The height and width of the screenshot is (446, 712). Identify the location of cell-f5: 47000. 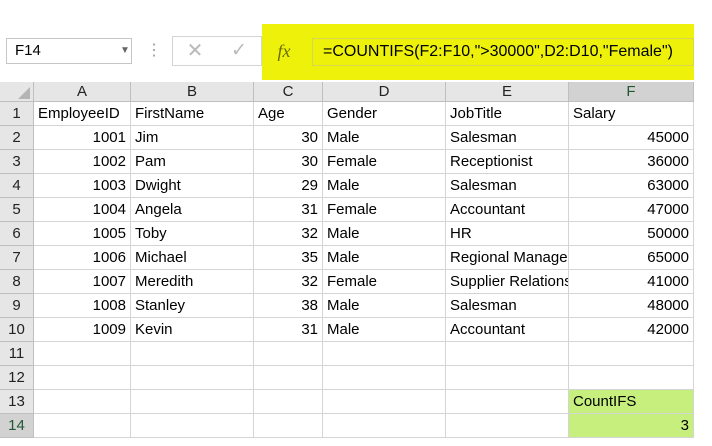
(631, 210).